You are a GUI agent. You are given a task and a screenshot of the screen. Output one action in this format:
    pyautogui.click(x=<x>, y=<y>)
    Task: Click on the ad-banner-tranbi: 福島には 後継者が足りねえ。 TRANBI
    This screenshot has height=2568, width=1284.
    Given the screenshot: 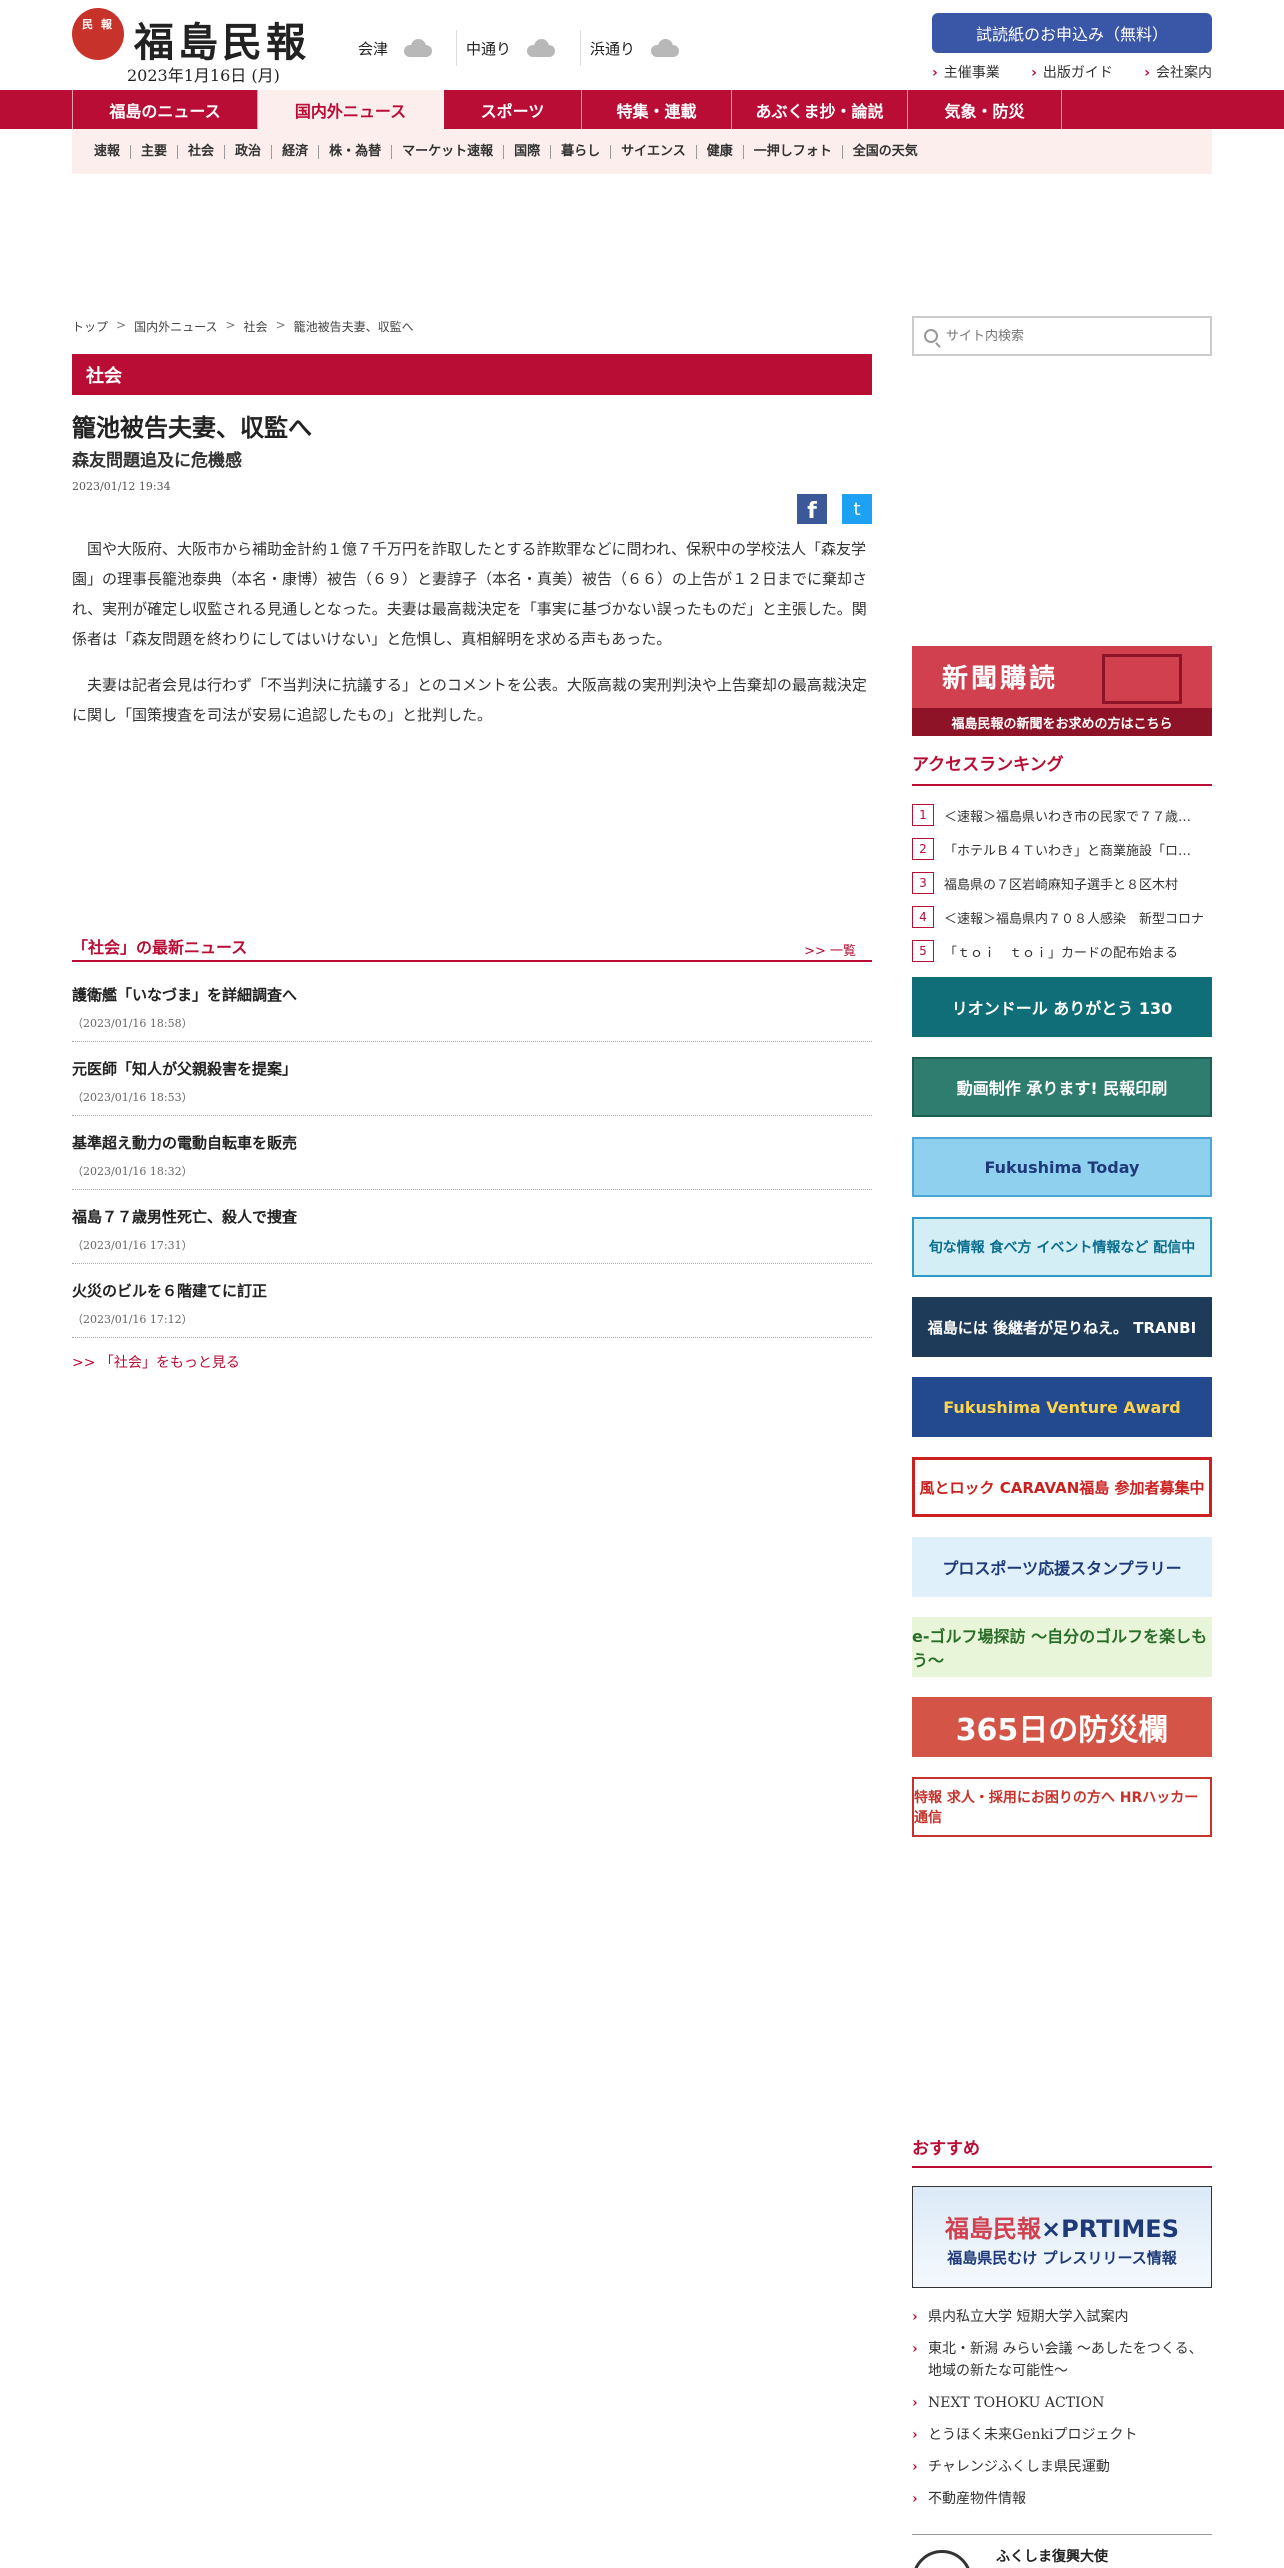 What is the action you would take?
    pyautogui.click(x=1062, y=1327)
    